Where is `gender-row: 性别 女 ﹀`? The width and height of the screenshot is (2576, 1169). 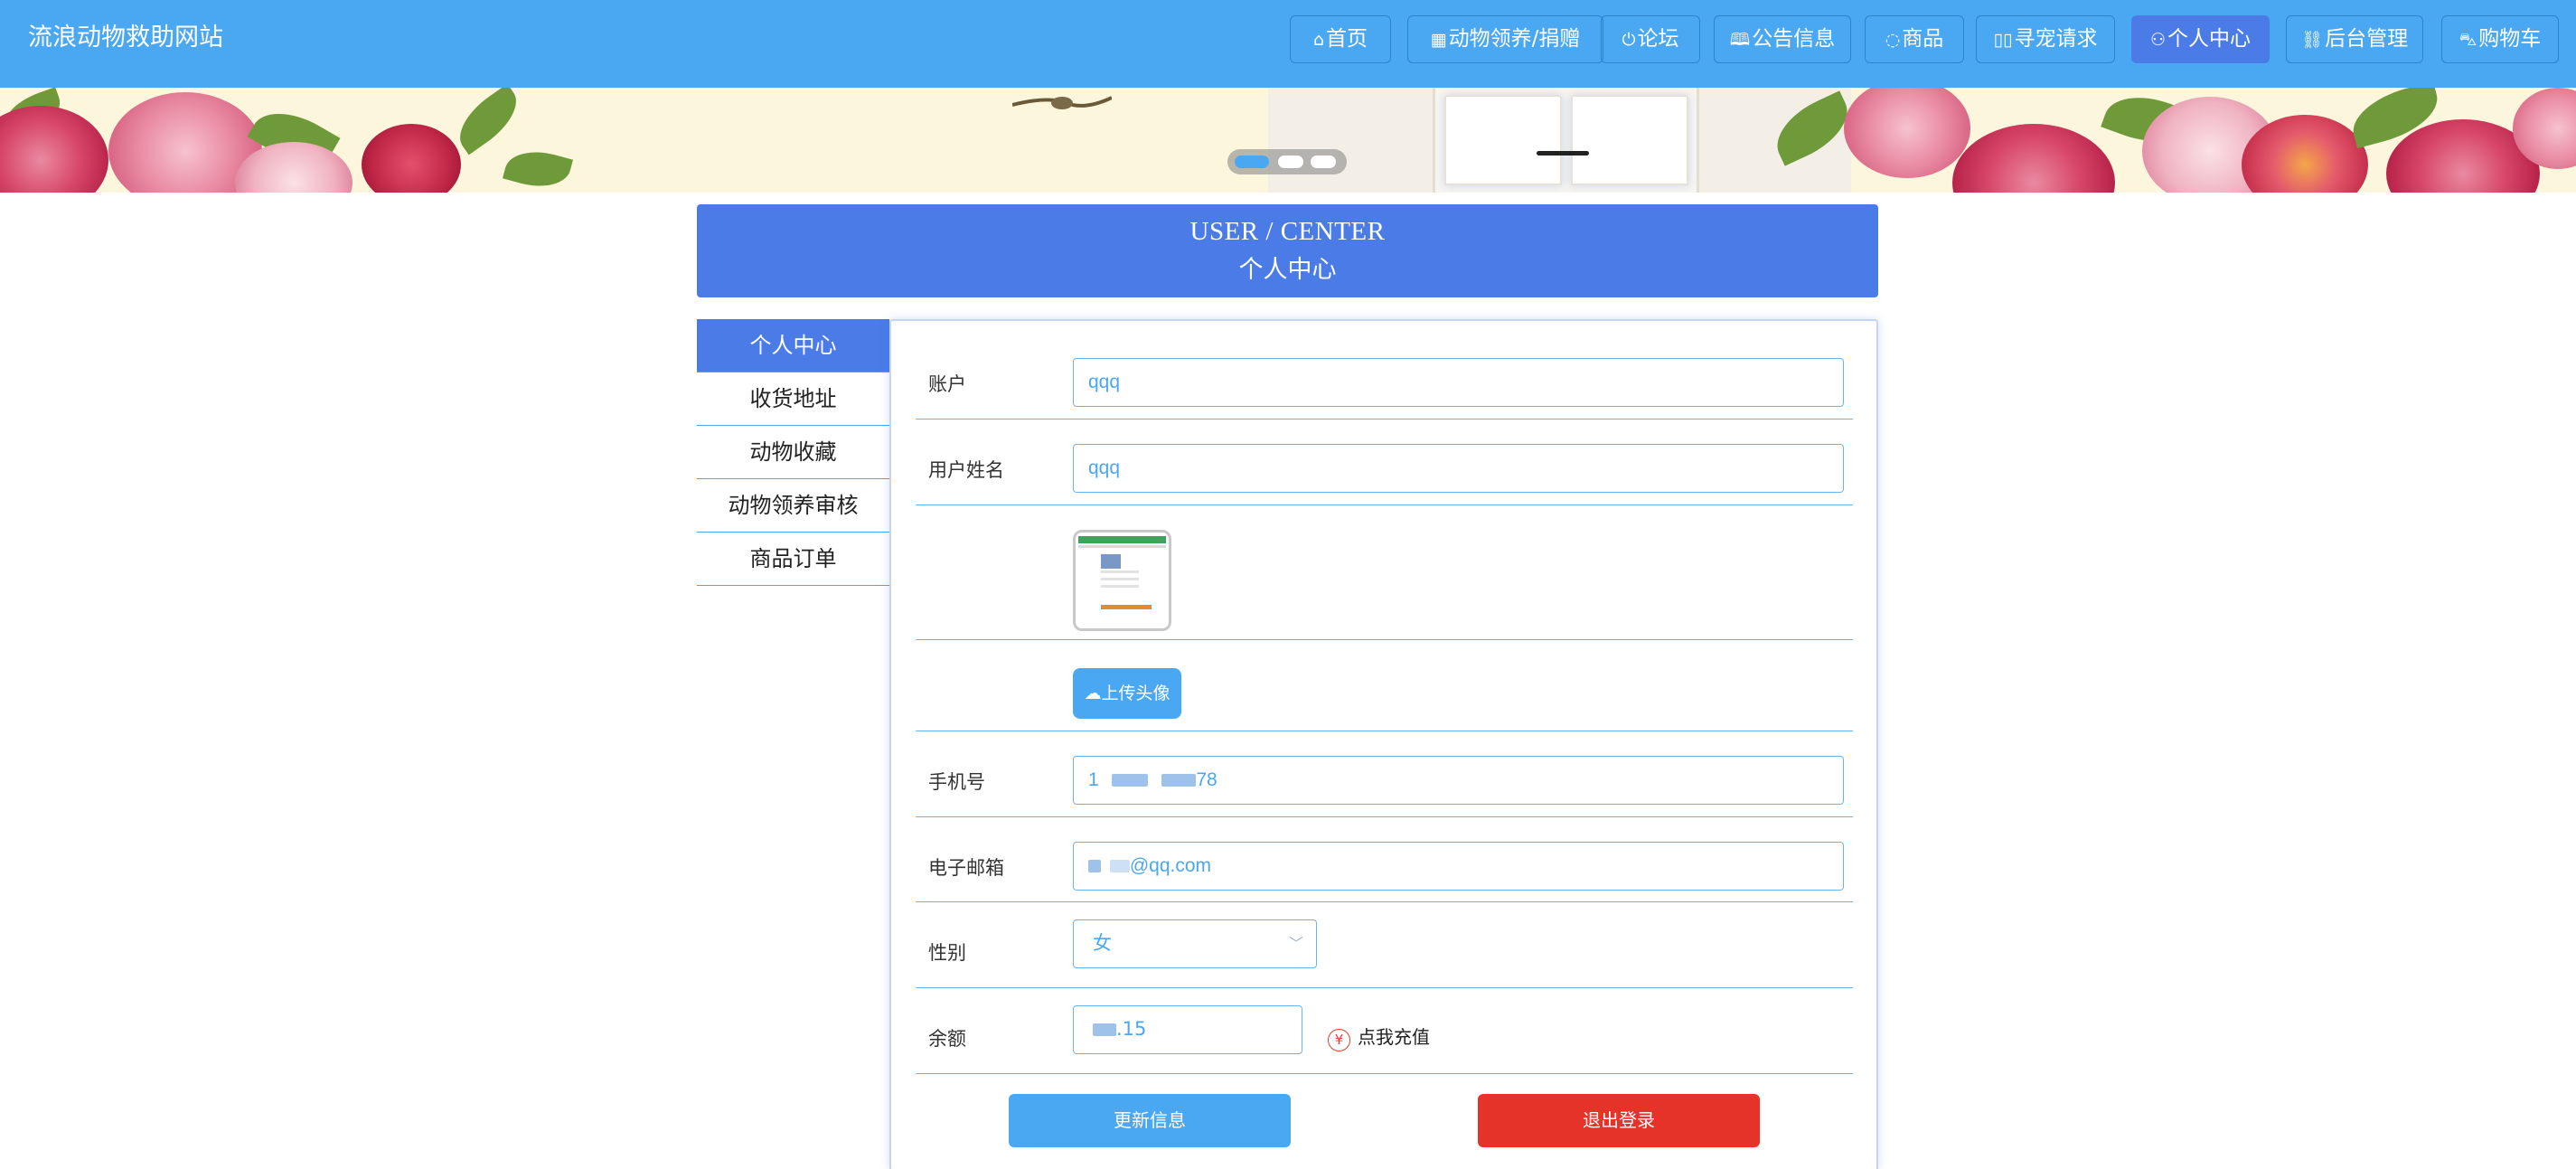 gender-row: 性别 女 ﹀ is located at coordinates (1385, 945).